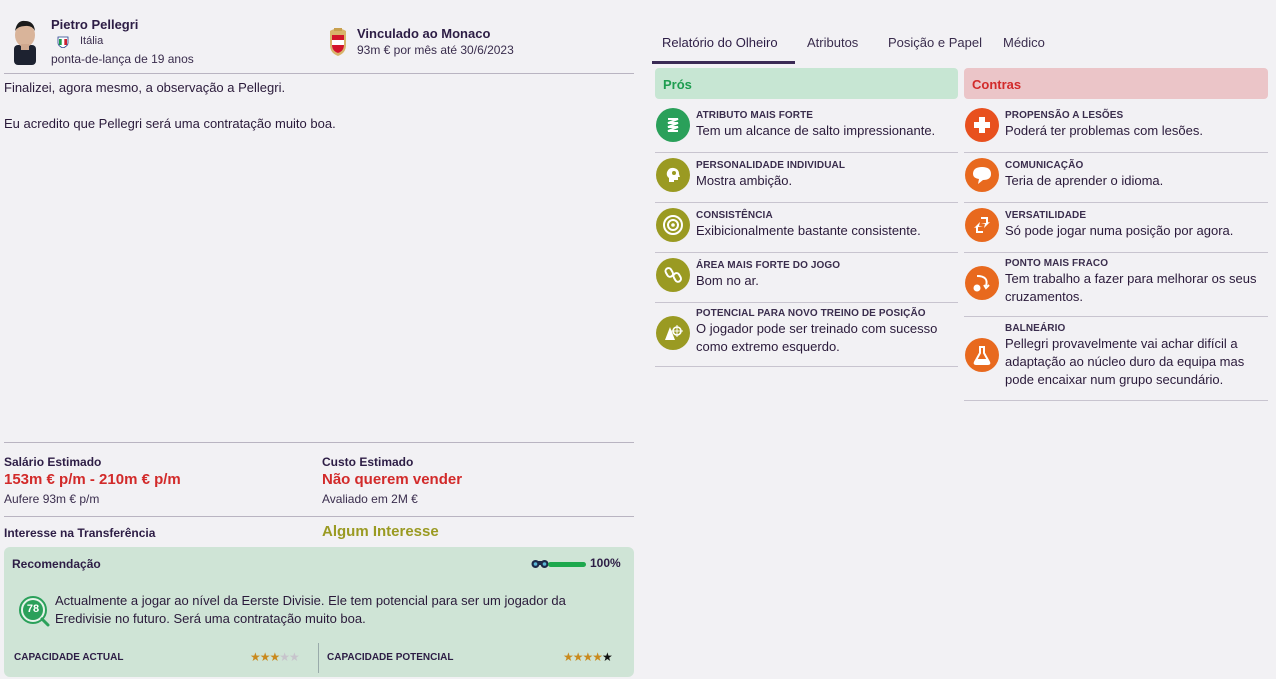 This screenshot has width=1276, height=679. What do you see at coordinates (319, 73) in the screenshot?
I see `header-divider` at bounding box center [319, 73].